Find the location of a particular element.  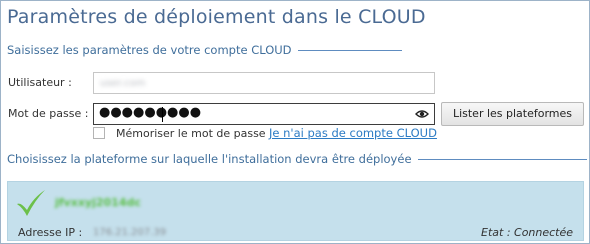

platform-state: Etat : Connectée is located at coordinates (527, 232).